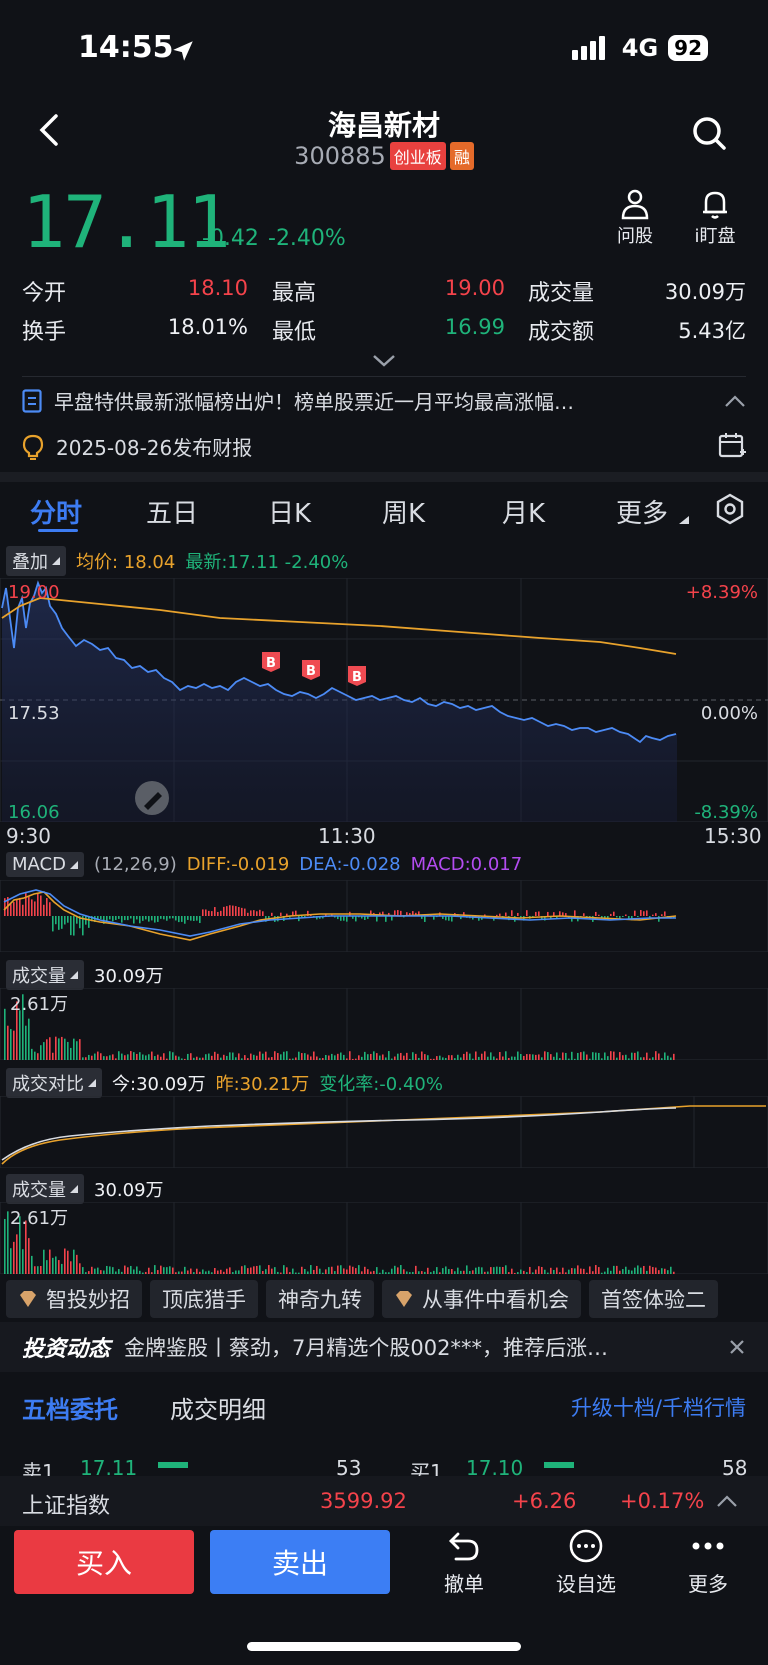 The width and height of the screenshot is (768, 1665). Describe the element at coordinates (204, 1299) in the screenshot. I see `pill-top-bottom: 顶底猎手` at that location.